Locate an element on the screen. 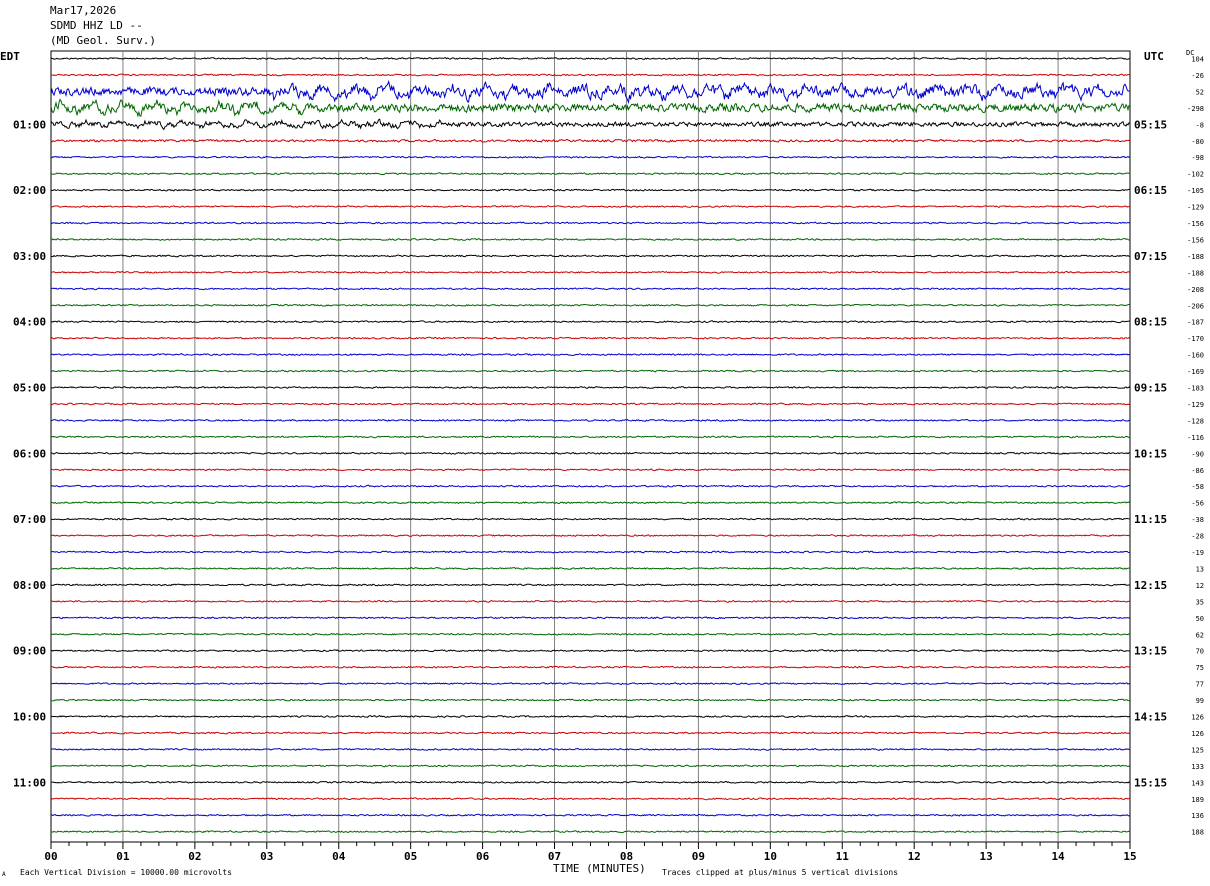 Image resolution: width=1210 pixels, height=886 pixels. right-hour-label: 12:15 is located at coordinates (1150, 585).